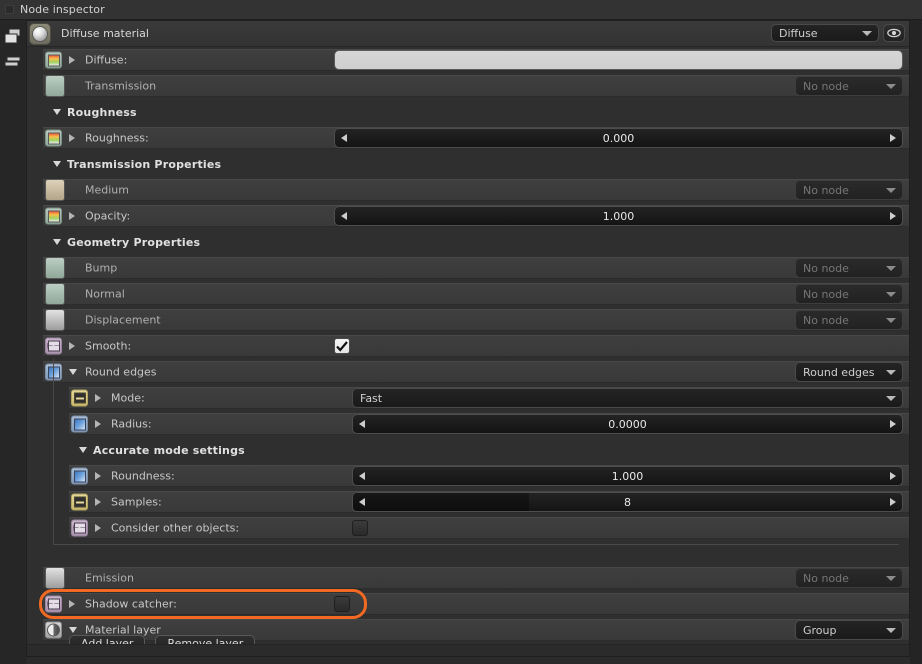  Describe the element at coordinates (134, 242) in the screenshot. I see `section-title: Geometry Properties` at that location.